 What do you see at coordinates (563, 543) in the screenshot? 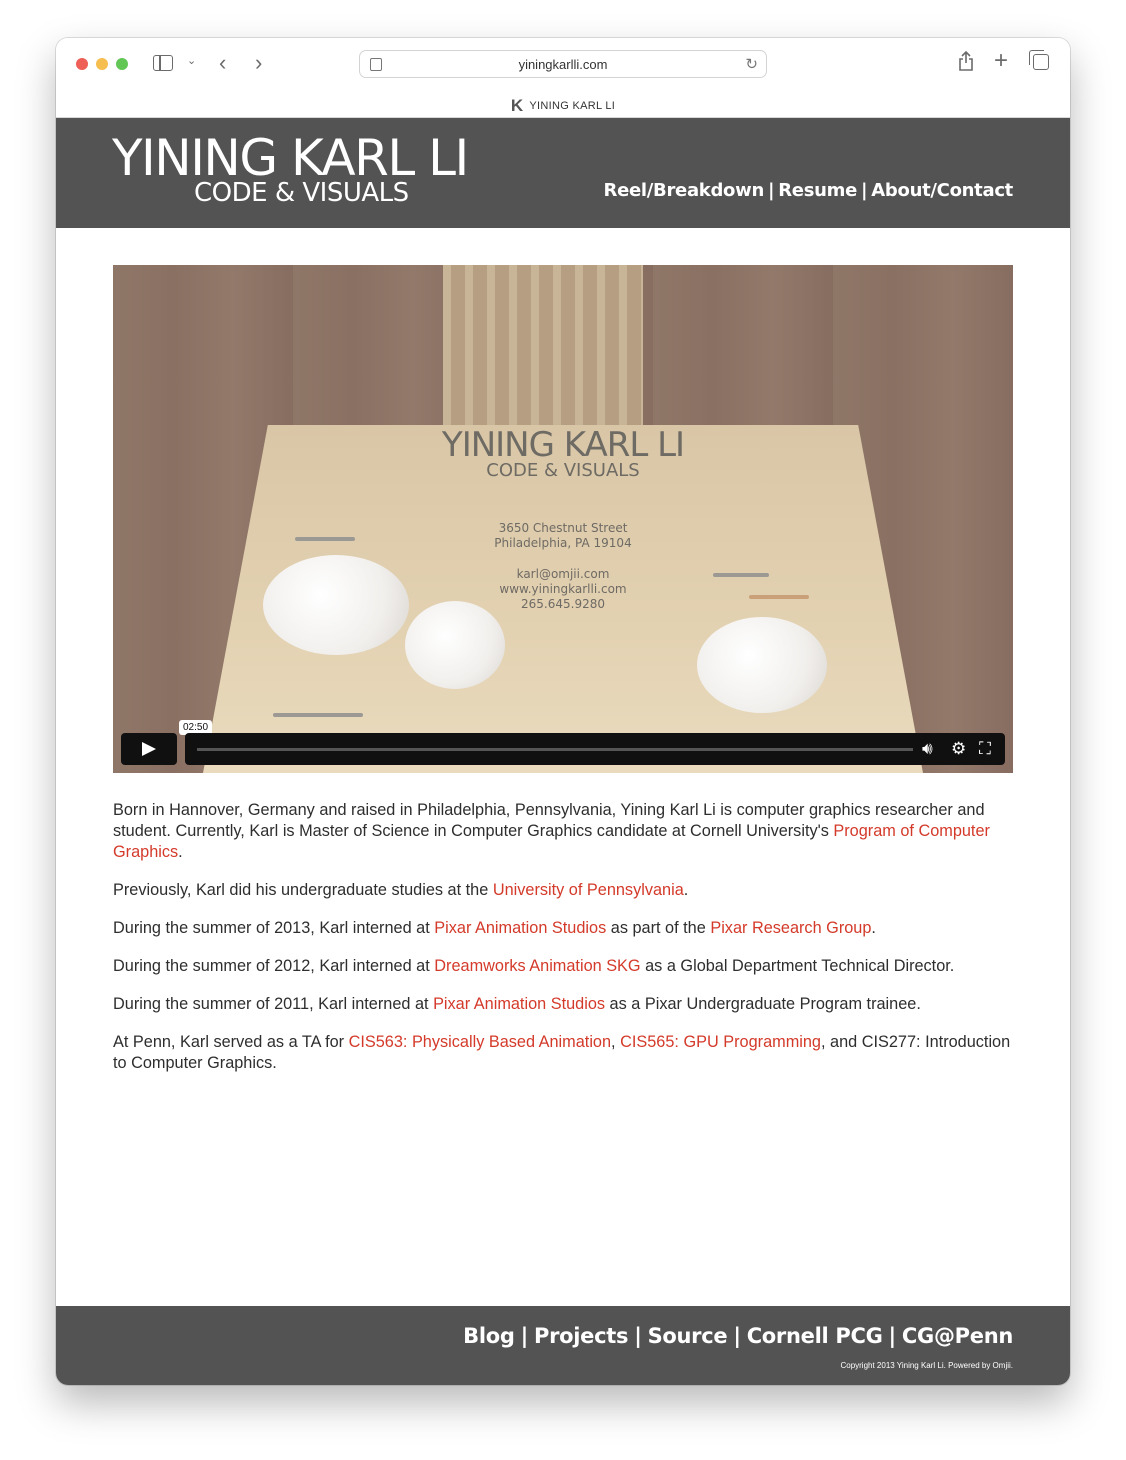
I see `video-address-line2: Philadelphia, PA 19104` at bounding box center [563, 543].